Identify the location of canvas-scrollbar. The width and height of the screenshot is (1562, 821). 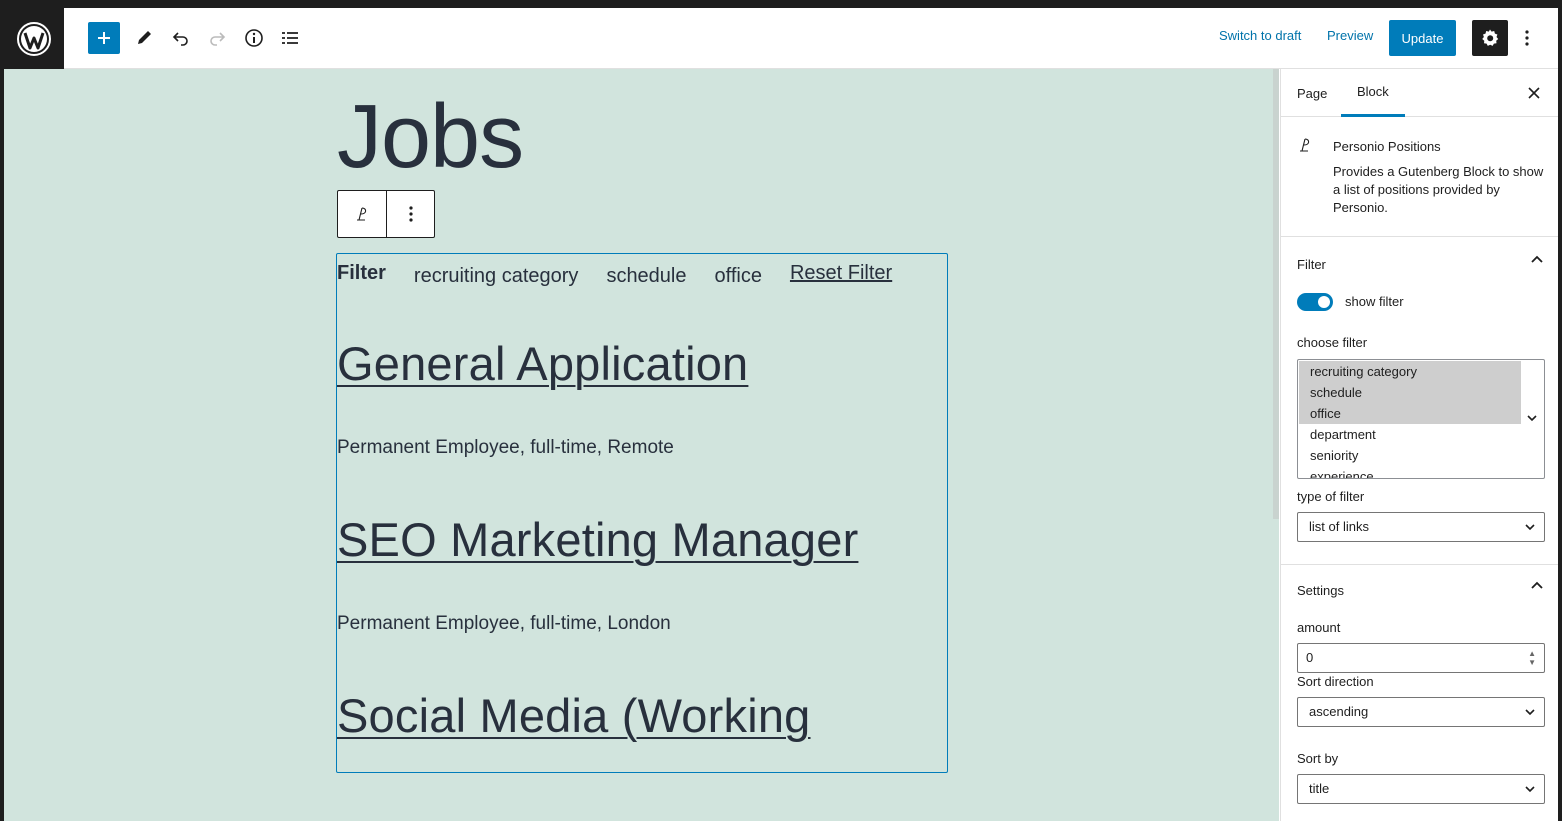
(1276, 294).